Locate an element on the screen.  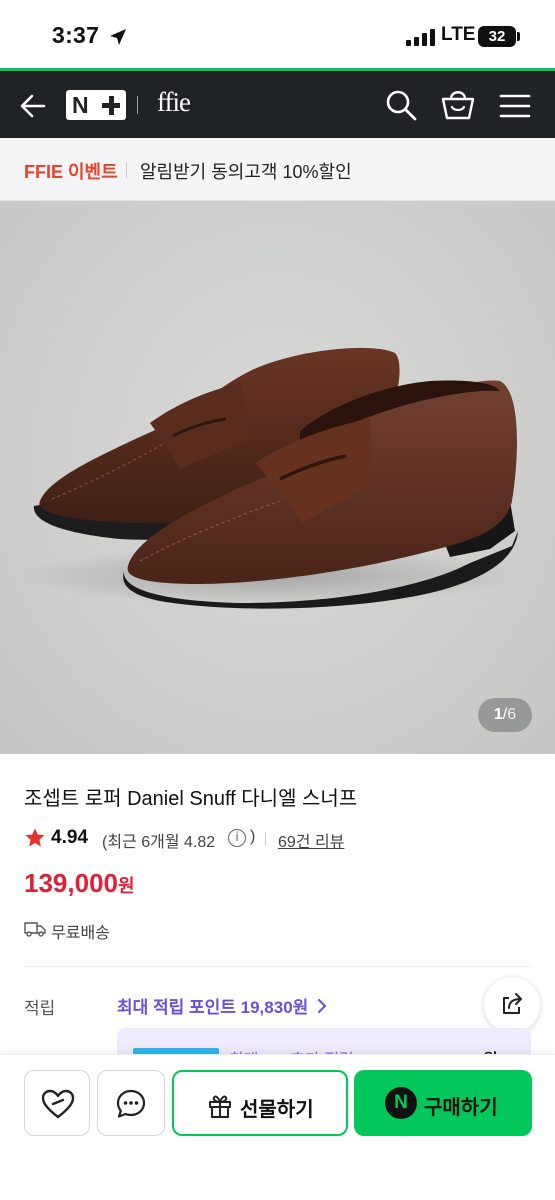
rating-separator is located at coordinates (265, 839).